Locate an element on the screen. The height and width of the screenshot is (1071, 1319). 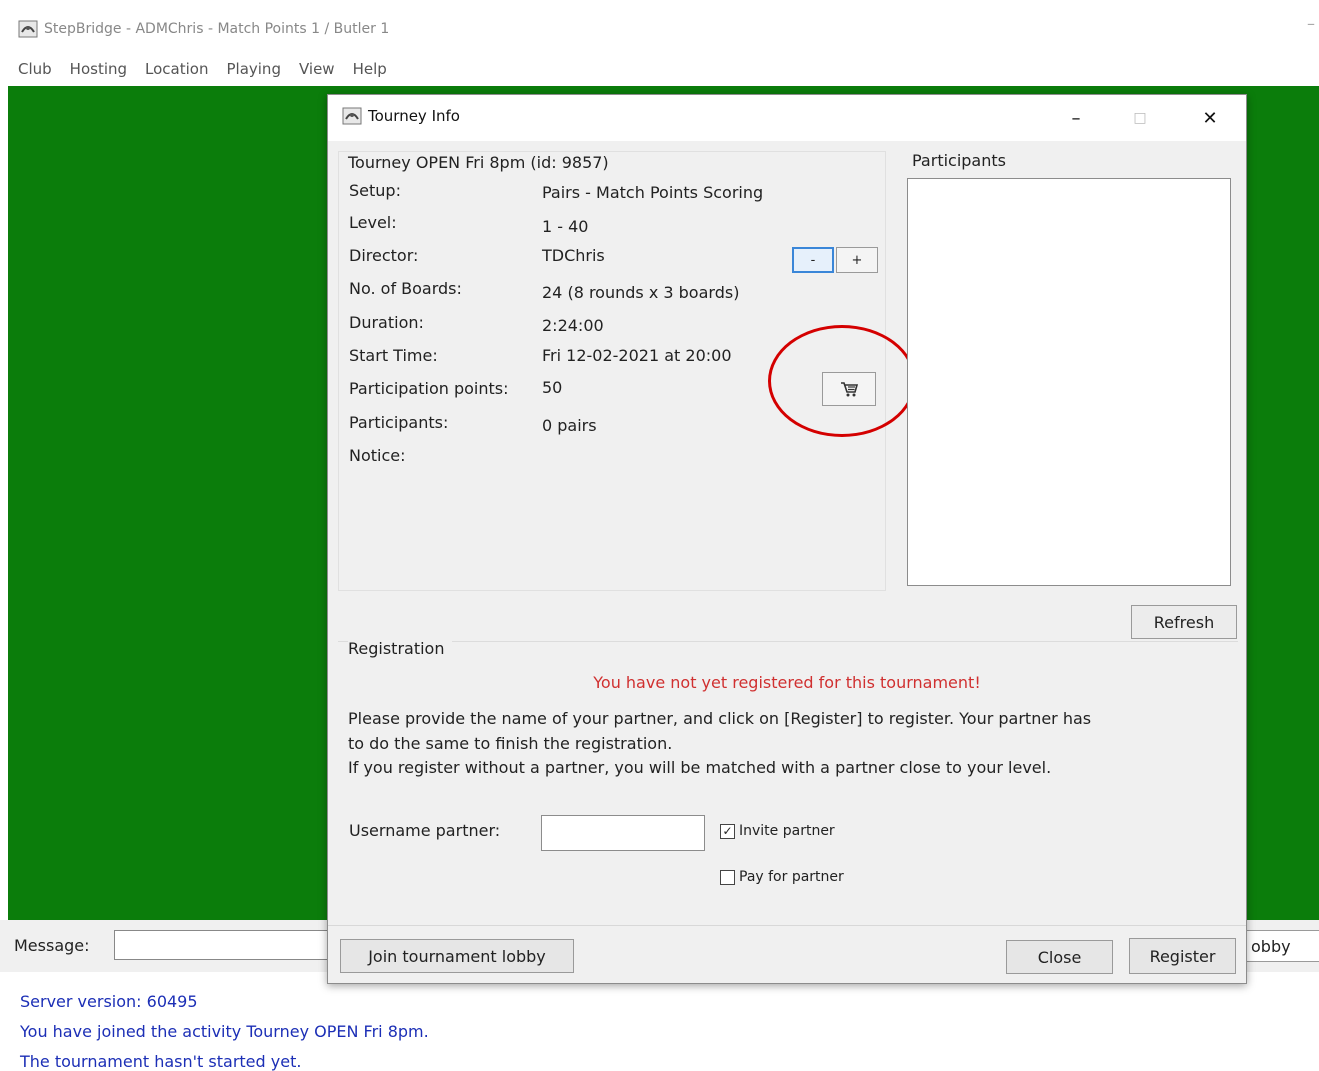
tourney-info-title: Tourney OPEN Fri 8pm (id: 9857) is located at coordinates (478, 162).